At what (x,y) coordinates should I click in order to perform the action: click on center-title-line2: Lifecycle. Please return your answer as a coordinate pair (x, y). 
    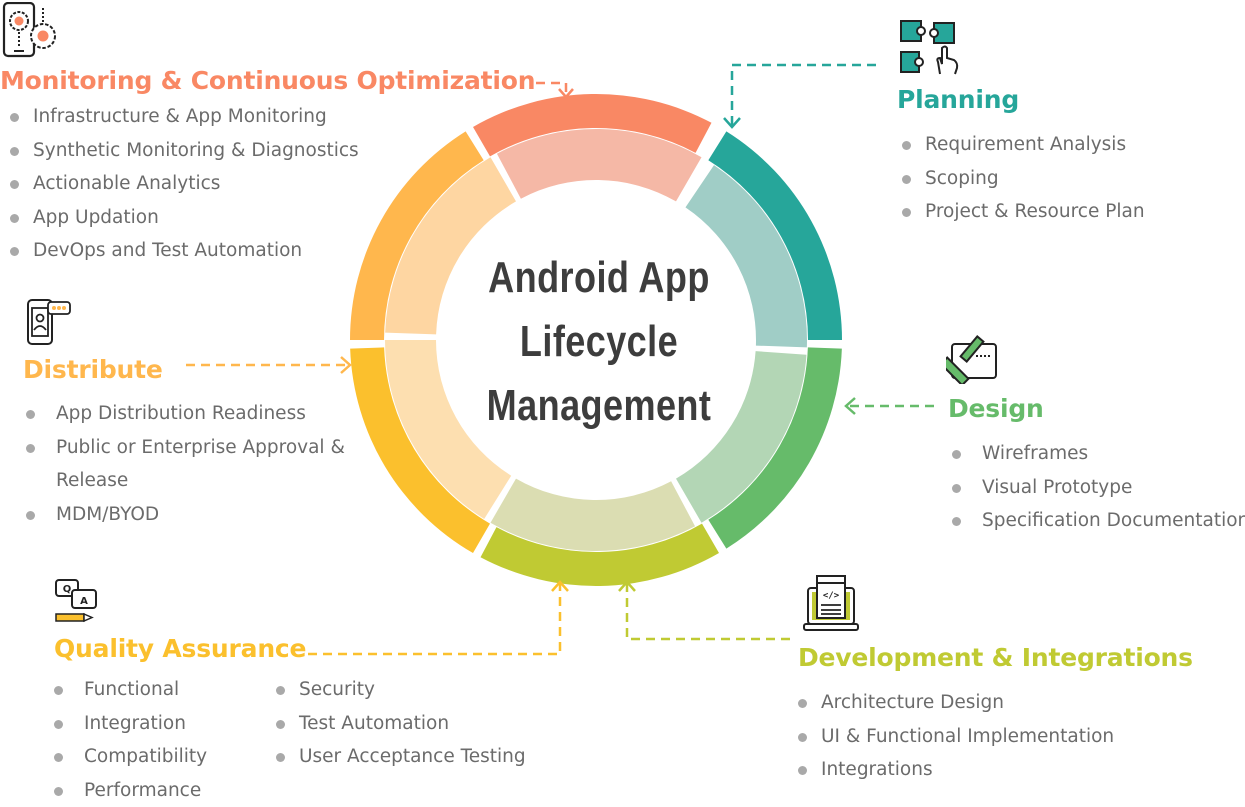
    Looking at the image, I should click on (599, 342).